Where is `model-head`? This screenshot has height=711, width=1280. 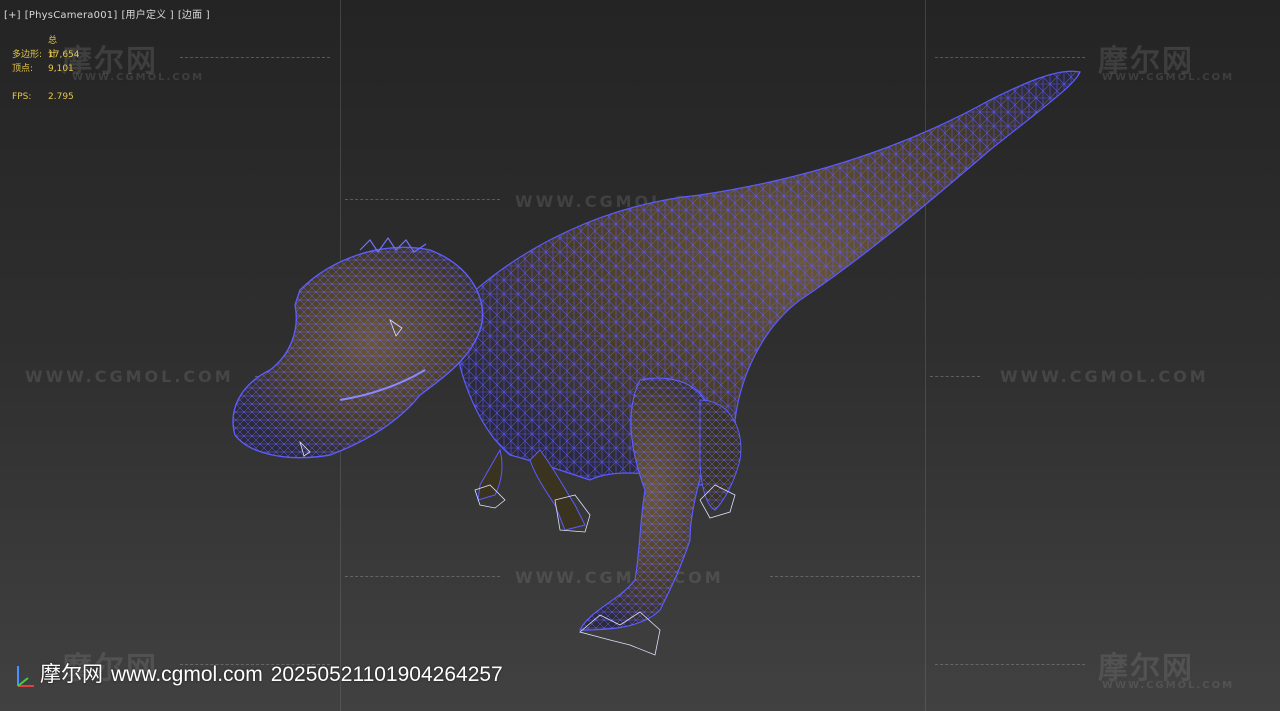
model-head is located at coordinates (358, 347).